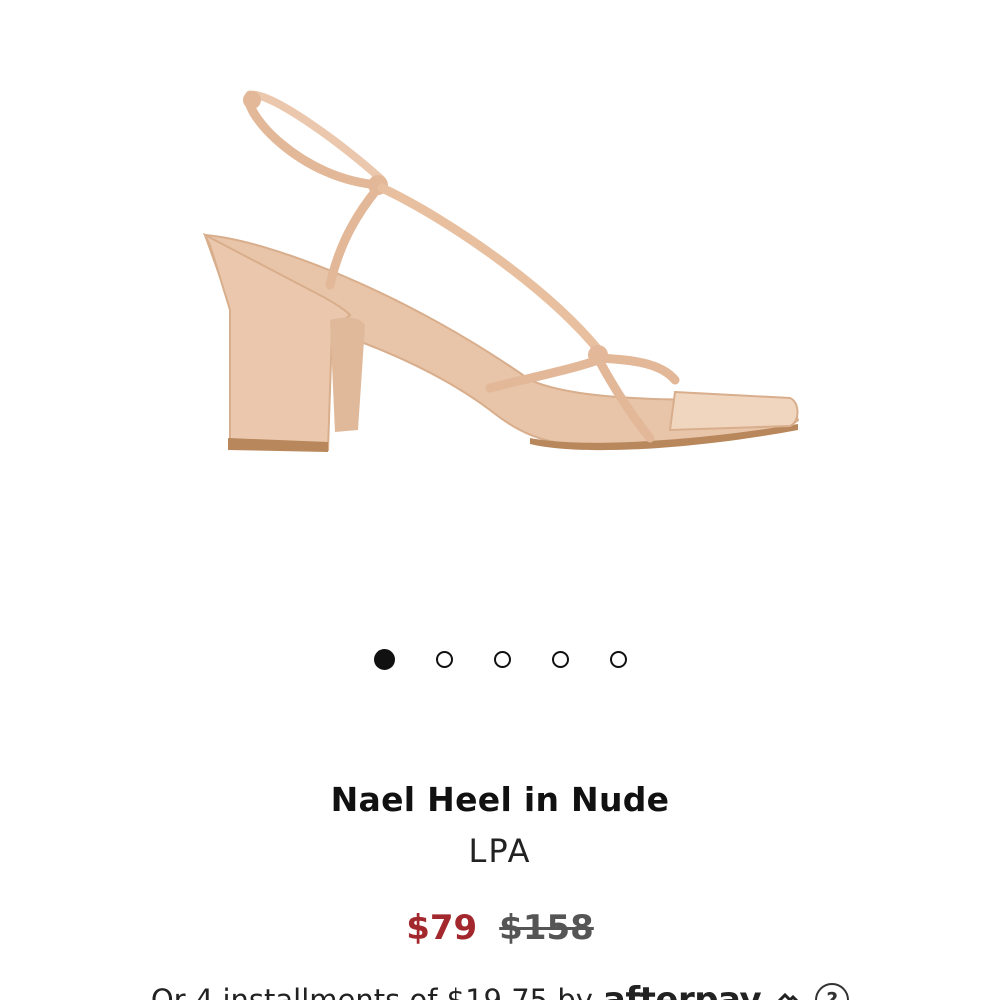 The image size is (1000, 1000). Describe the element at coordinates (500, 799) in the screenshot. I see `product-title: Nael Heel in Nude` at that location.